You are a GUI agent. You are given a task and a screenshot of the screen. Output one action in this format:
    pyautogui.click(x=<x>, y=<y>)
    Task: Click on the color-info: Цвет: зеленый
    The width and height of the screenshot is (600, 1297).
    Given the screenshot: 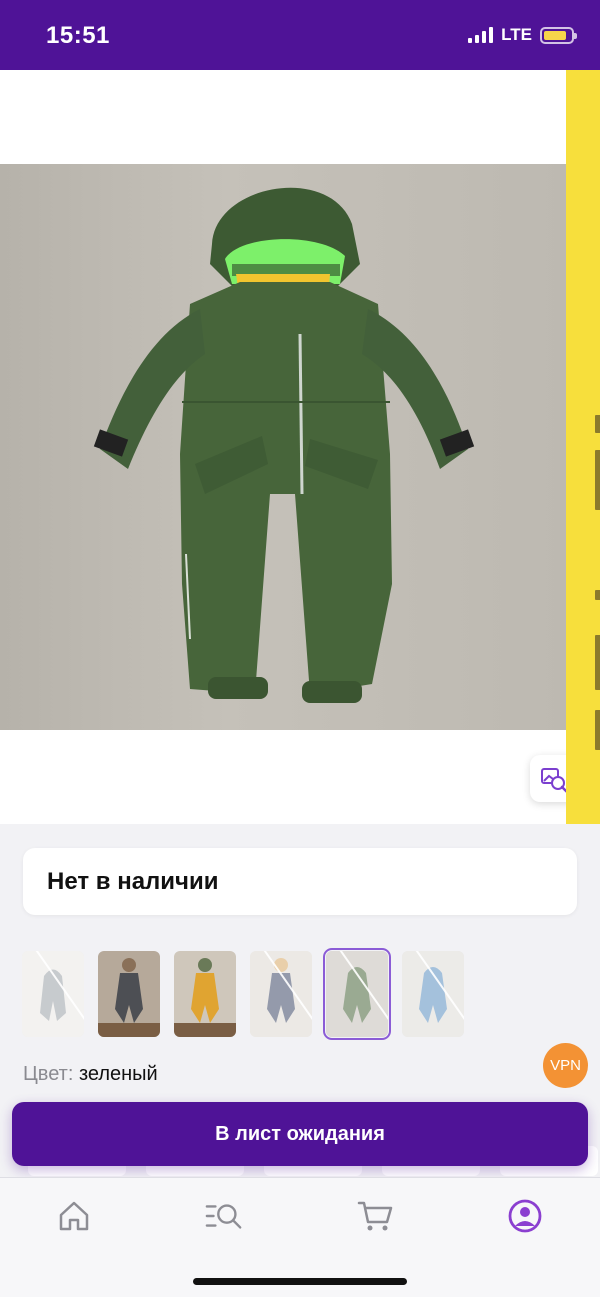 What is the action you would take?
    pyautogui.click(x=90, y=1074)
    